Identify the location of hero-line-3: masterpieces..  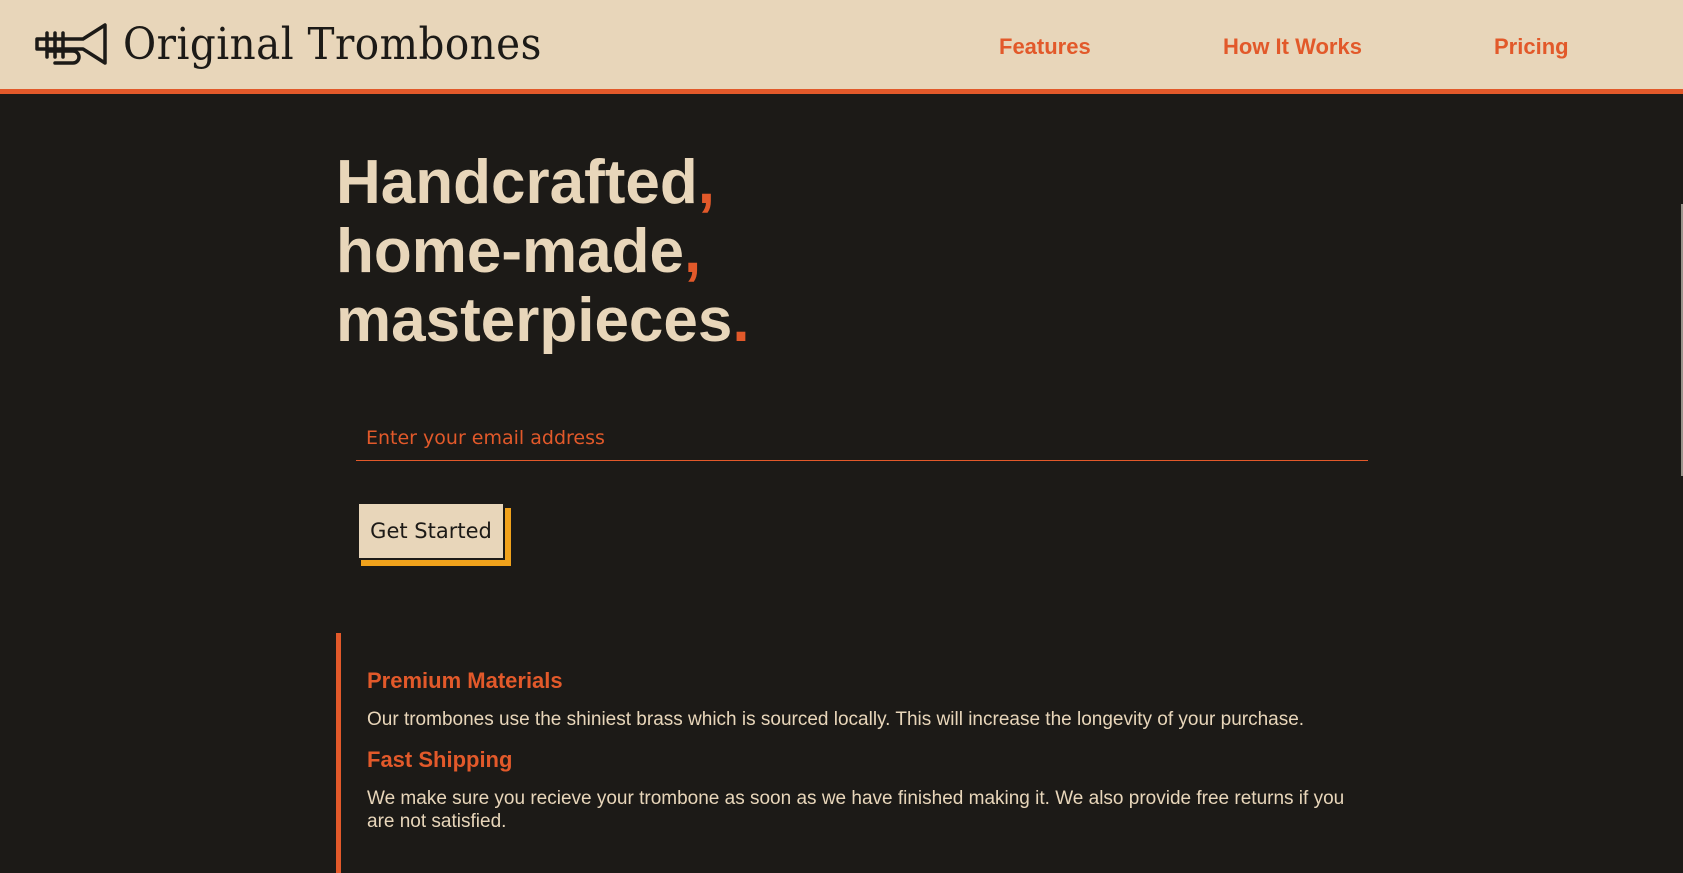
(543, 320).